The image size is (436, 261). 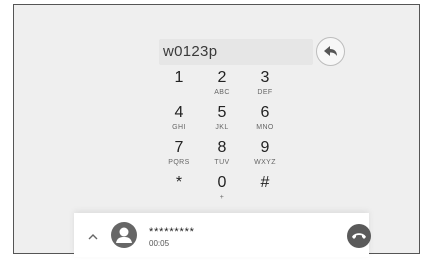 What do you see at coordinates (265, 77) in the screenshot?
I see `key-digit: 3` at bounding box center [265, 77].